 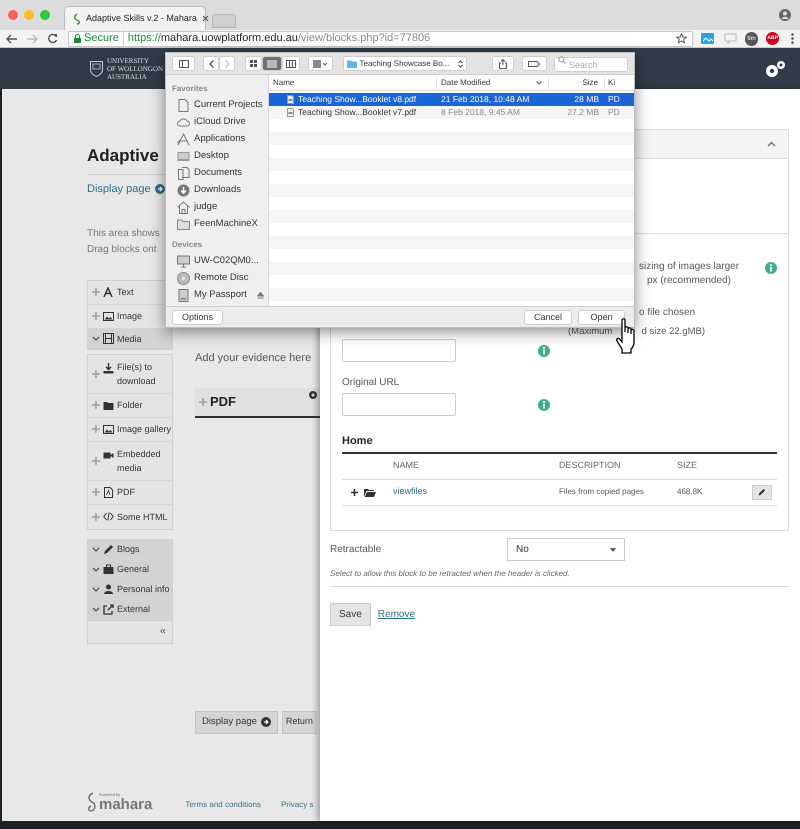 What do you see at coordinates (130, 430) in the screenshot?
I see `block-item: Image gallery` at bounding box center [130, 430].